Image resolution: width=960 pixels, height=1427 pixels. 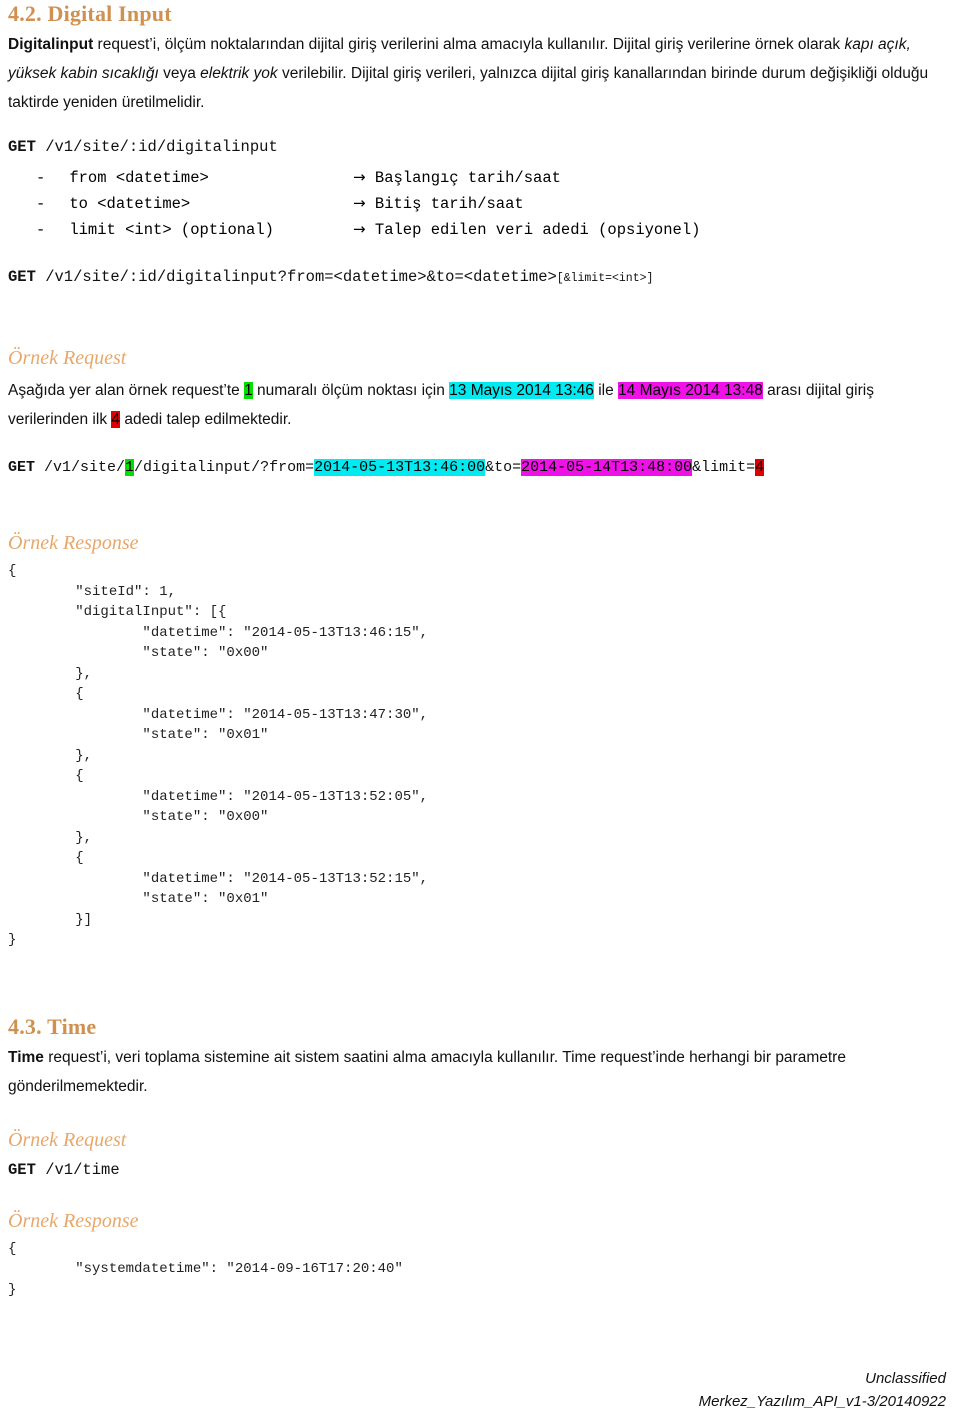 What do you see at coordinates (206, 420) in the screenshot?
I see `sample-desc-text-5: adedi talep edilmektedir.` at bounding box center [206, 420].